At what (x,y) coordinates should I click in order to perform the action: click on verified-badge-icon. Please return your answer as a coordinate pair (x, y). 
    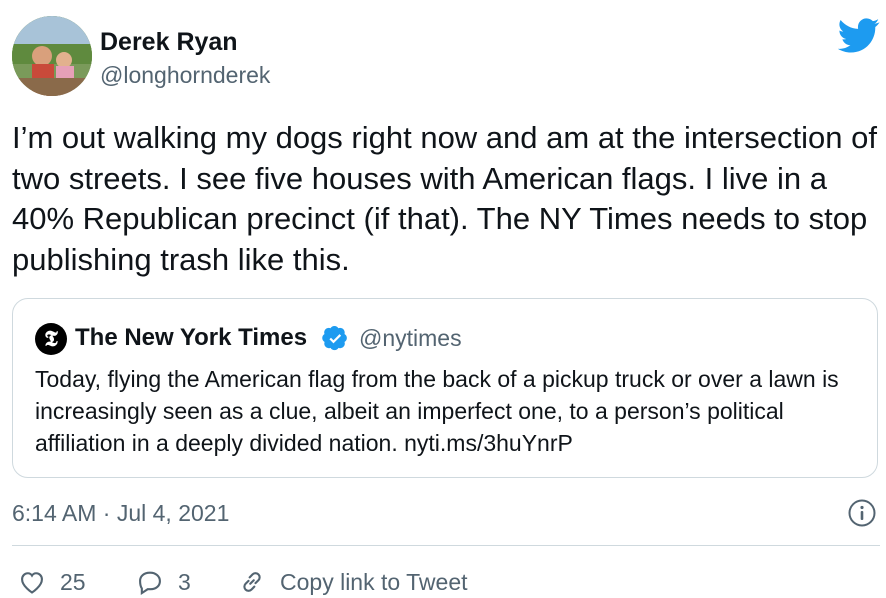
    Looking at the image, I should click on (334, 338).